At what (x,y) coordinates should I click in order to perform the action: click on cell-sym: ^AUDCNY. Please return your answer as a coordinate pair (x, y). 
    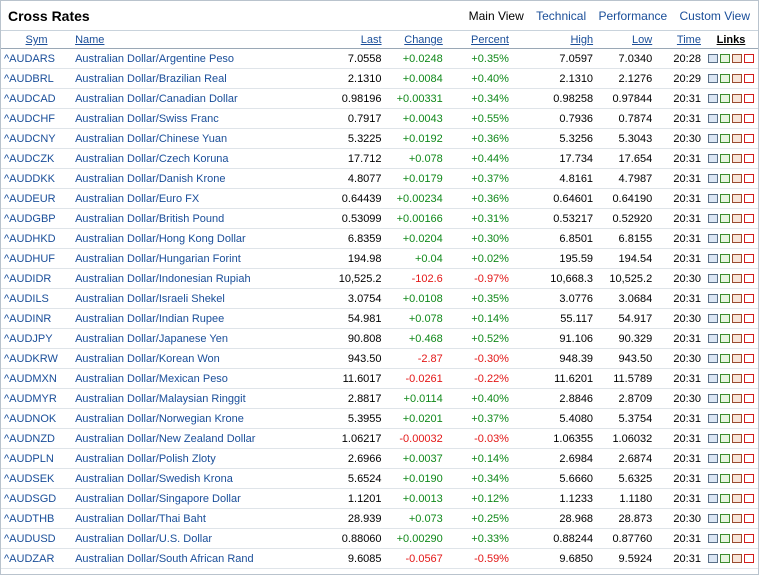
    Looking at the image, I should click on (37, 138).